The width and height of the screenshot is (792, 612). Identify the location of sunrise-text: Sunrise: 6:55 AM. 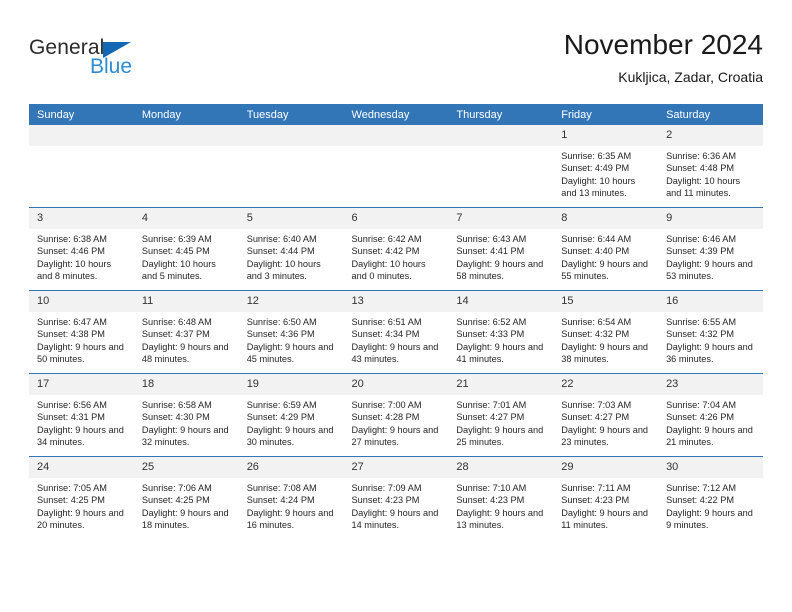
(701, 322).